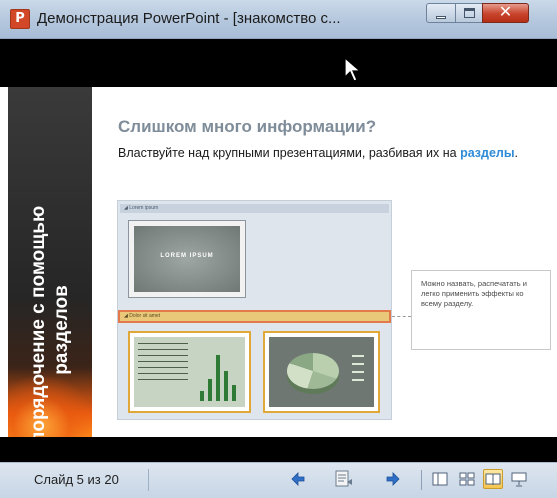 The width and height of the screenshot is (557, 498). I want to click on thumbnail-lorem-image, so click(187, 259).